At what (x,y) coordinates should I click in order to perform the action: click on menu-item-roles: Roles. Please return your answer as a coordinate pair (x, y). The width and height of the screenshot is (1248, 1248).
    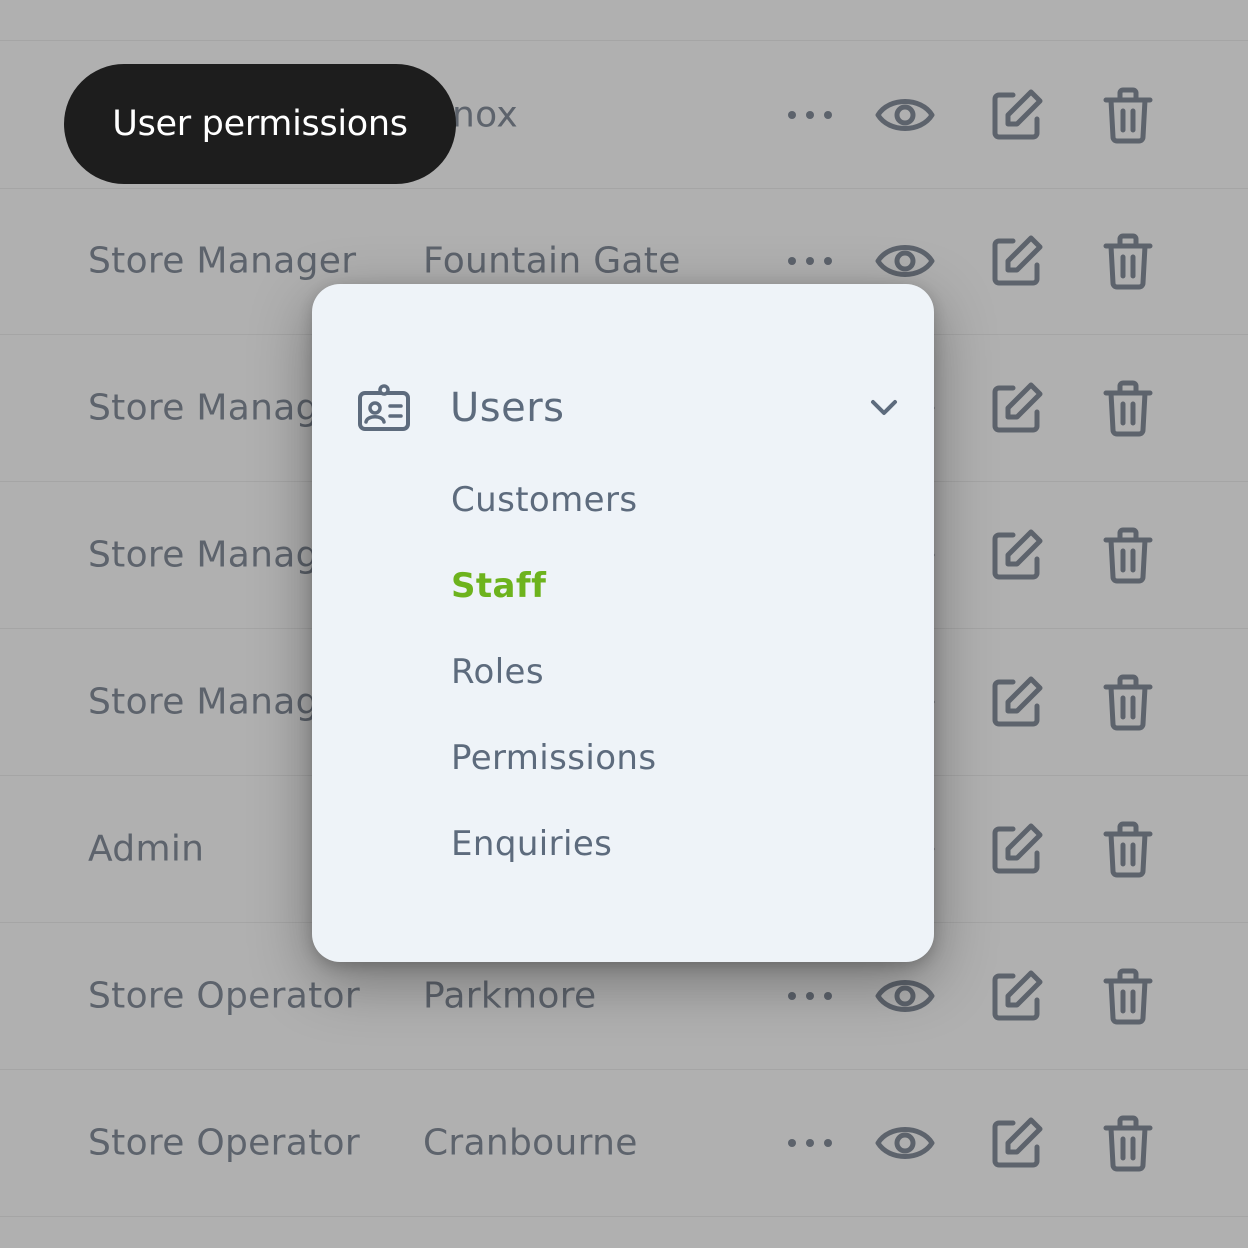
    Looking at the image, I should click on (497, 672).